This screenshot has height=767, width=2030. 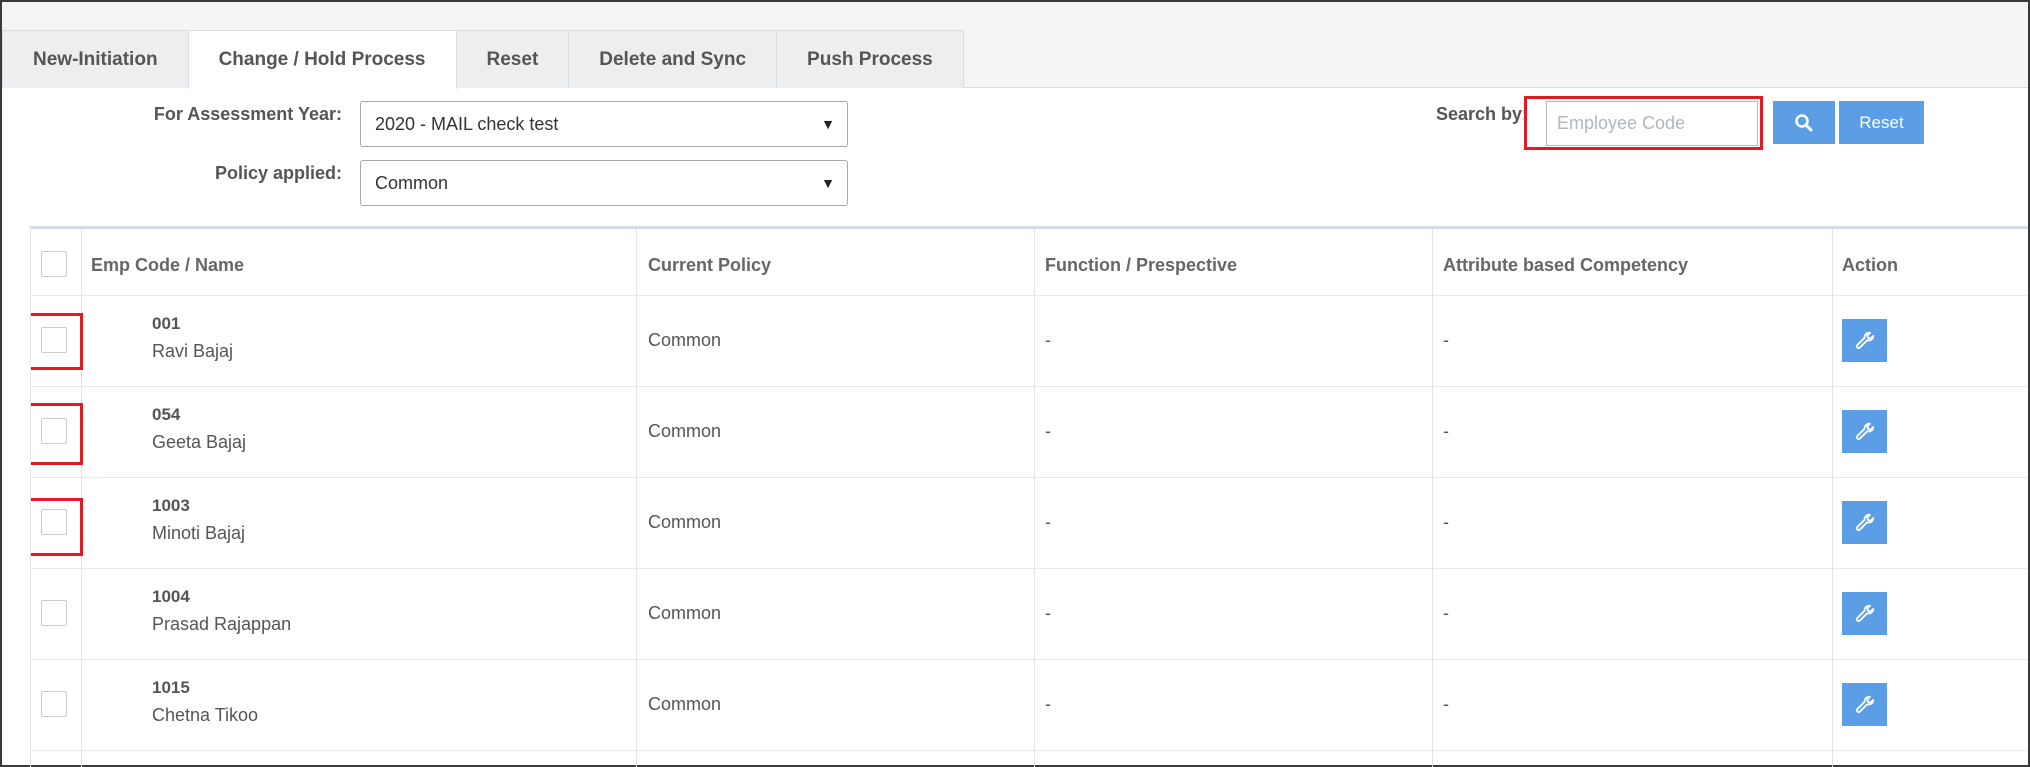 I want to click on emp-name: Prasad Rajappan, so click(x=222, y=624).